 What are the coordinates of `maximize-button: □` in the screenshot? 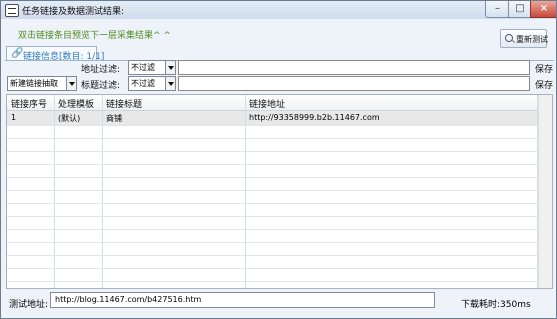 It's located at (520, 9).